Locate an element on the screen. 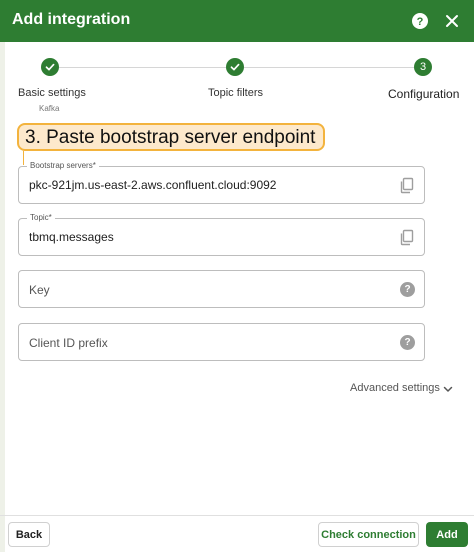 Image resolution: width=474 pixels, height=552 pixels. step-1-sublabel: Kafka is located at coordinates (49, 108).